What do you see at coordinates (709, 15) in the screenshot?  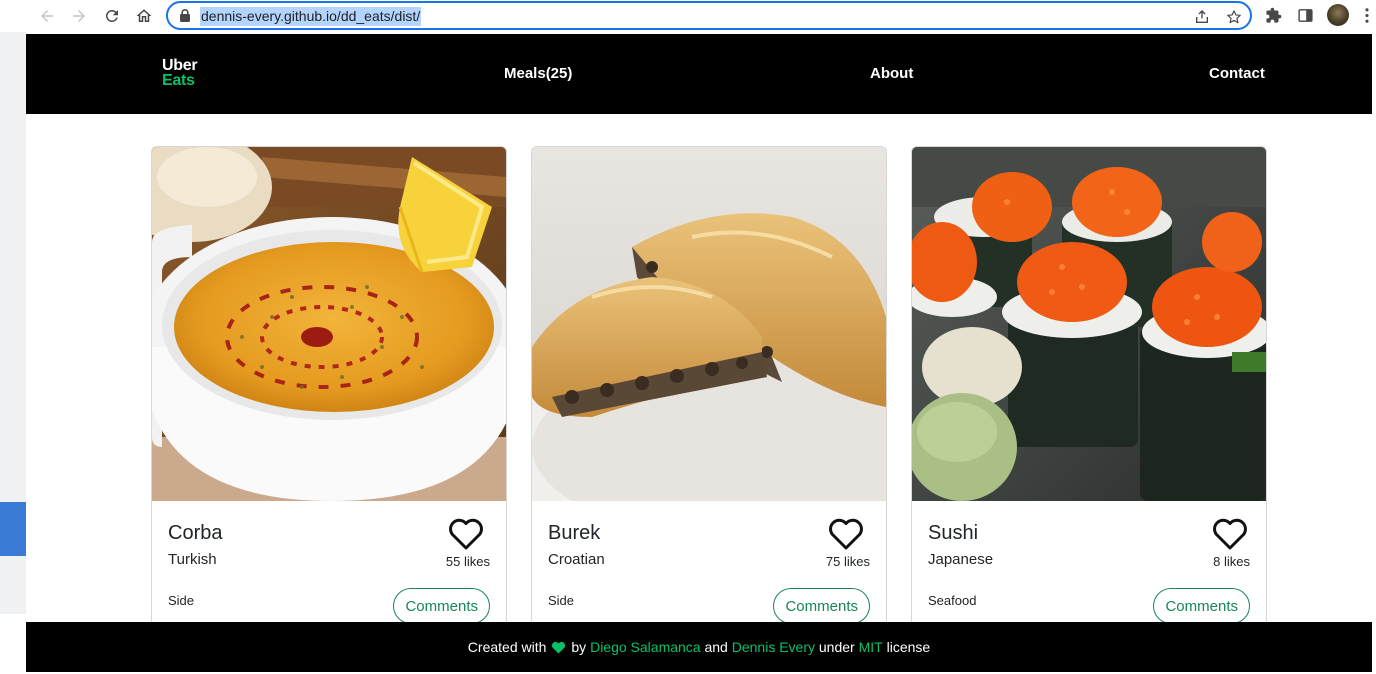 I see `address-bar: dennis-every.github.io/dd_eats/dist/` at bounding box center [709, 15].